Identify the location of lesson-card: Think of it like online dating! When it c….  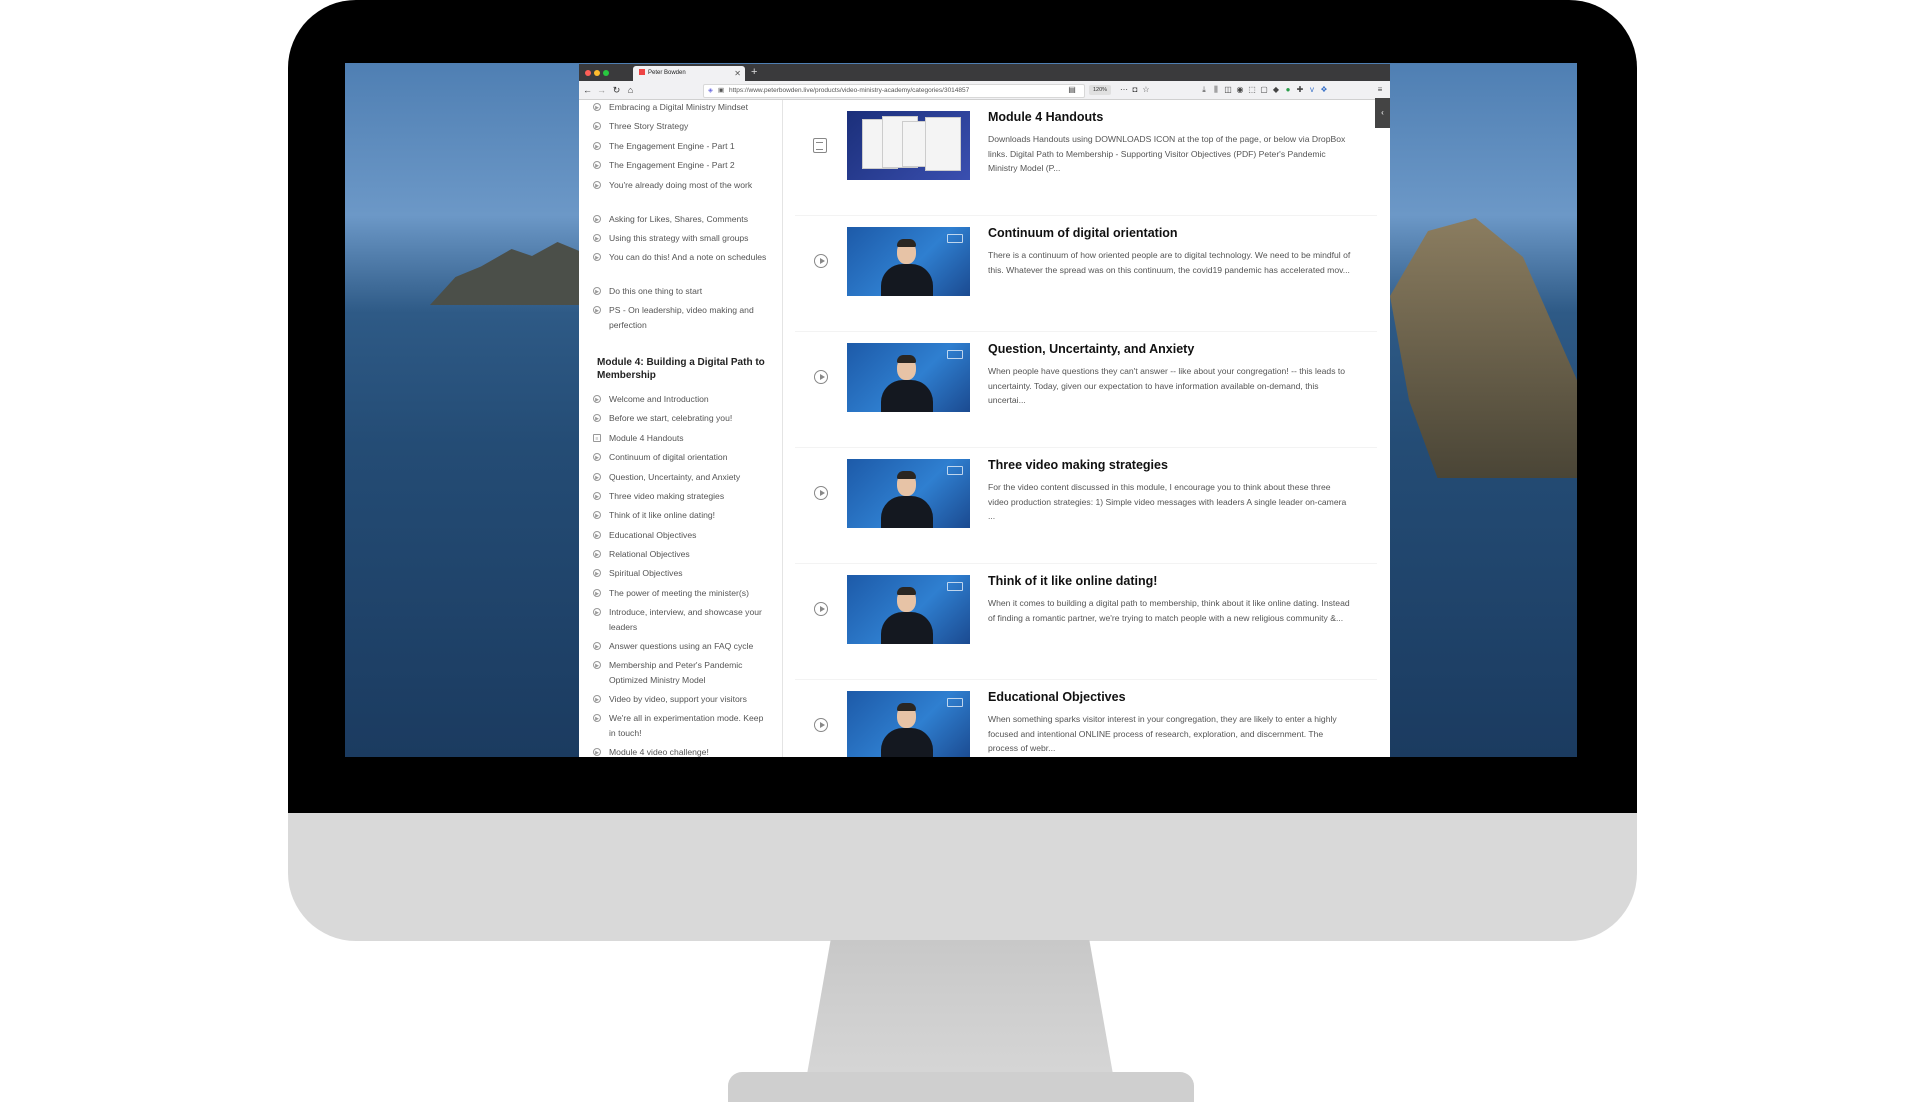
(1086, 621).